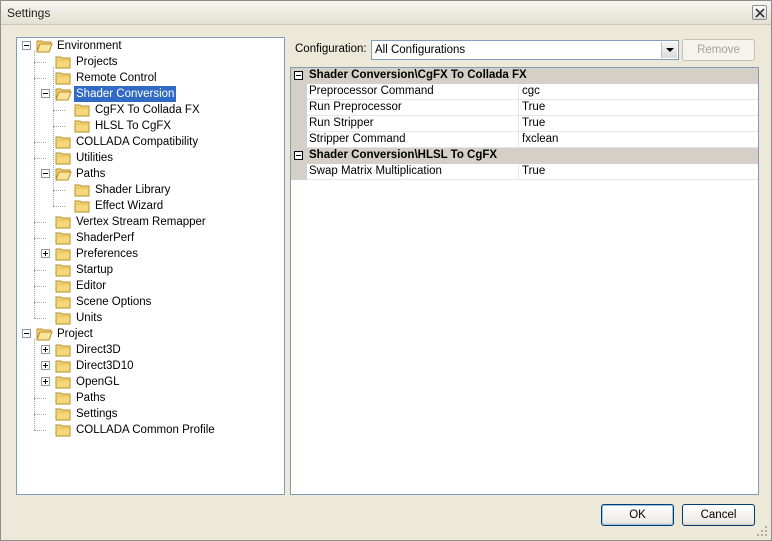 This screenshot has width=772, height=541. What do you see at coordinates (105, 238) in the screenshot?
I see `tree-item-label: ShaderPerf` at bounding box center [105, 238].